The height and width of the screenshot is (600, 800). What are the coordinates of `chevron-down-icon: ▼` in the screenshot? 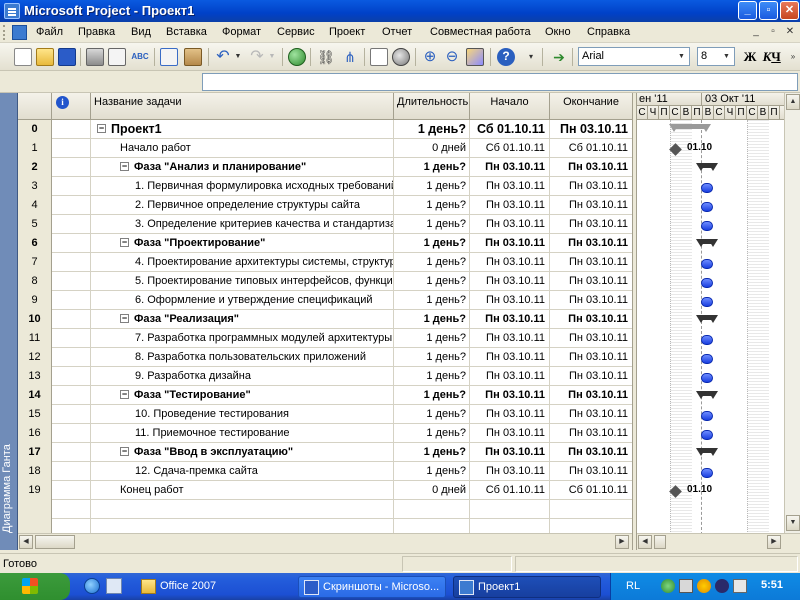 It's located at (681, 56).